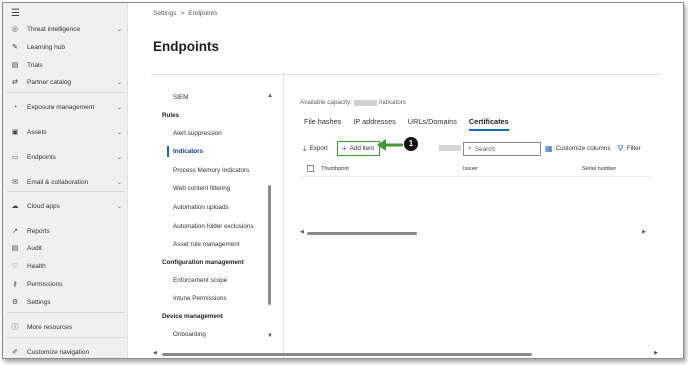 This screenshot has height=365, width=688. Describe the element at coordinates (270, 336) in the screenshot. I see `scroll-down-arrow-icon: ▼` at that location.